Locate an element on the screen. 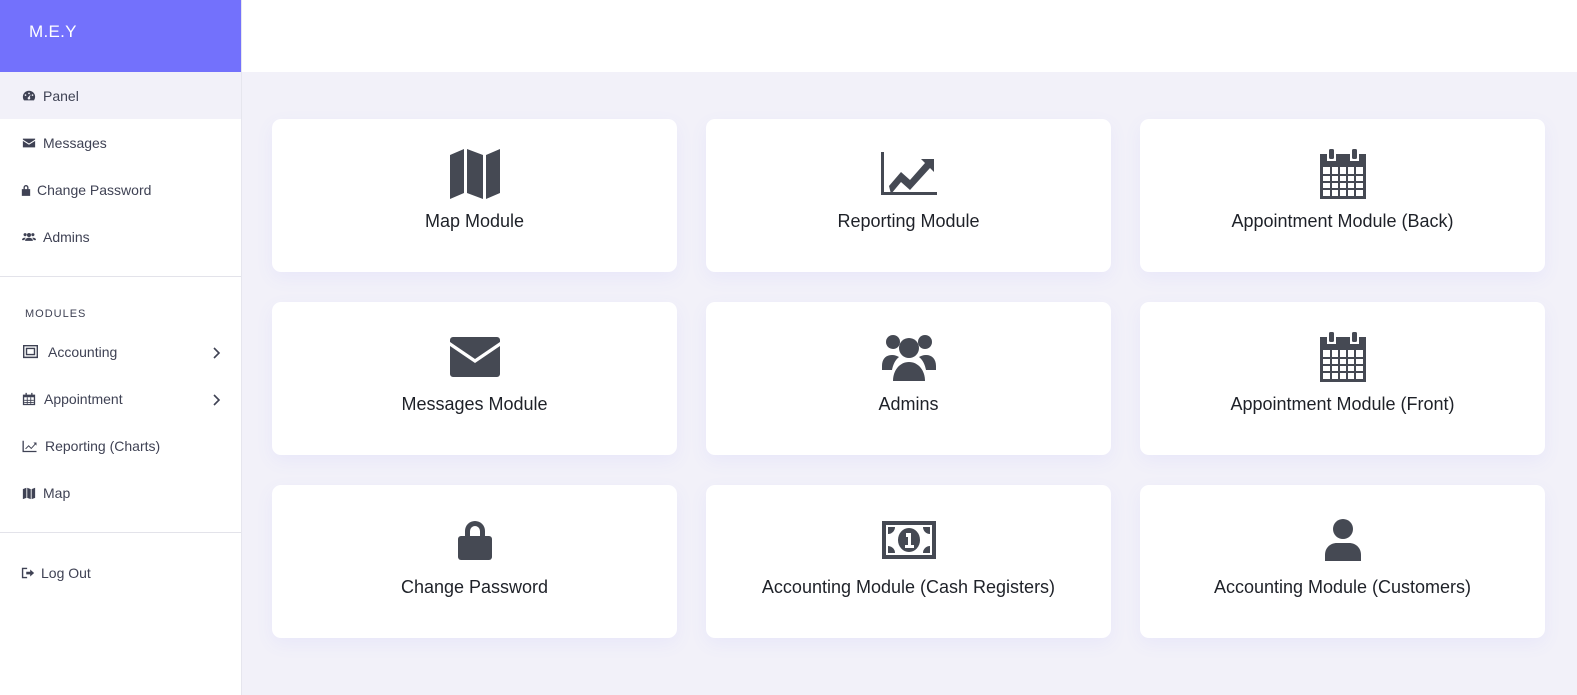  card-reporting-module: Reporting Module is located at coordinates (908, 195).